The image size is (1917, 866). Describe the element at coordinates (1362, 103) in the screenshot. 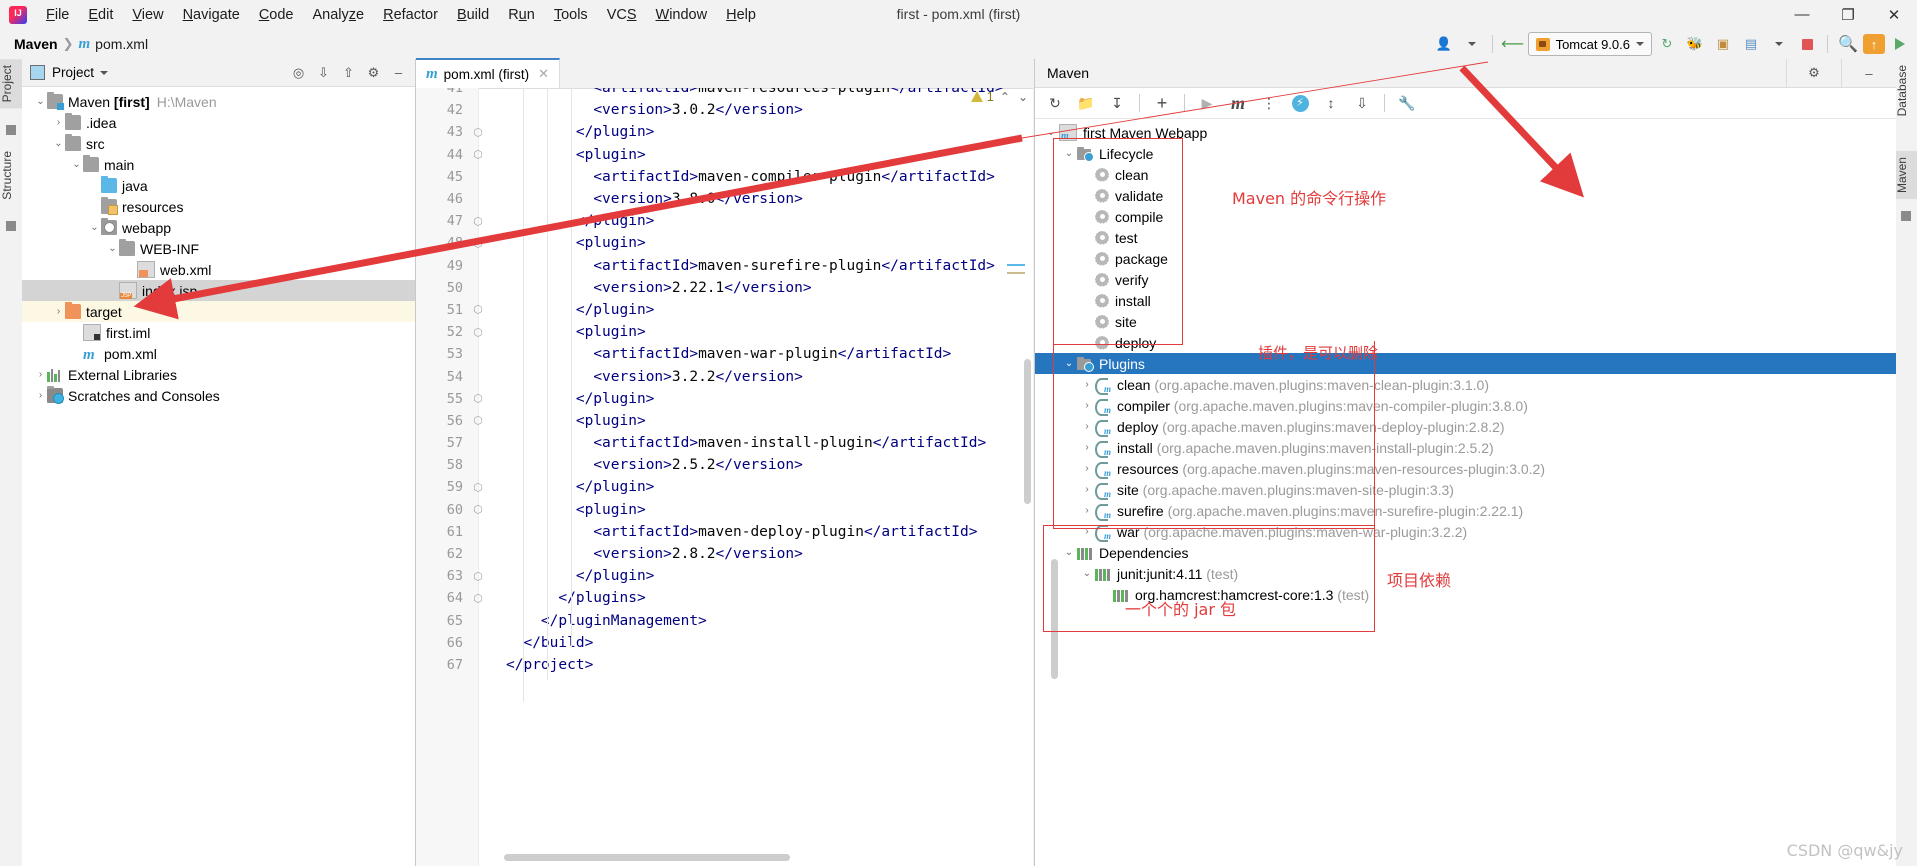

I see `collapse-all-icon: ⇩` at that location.